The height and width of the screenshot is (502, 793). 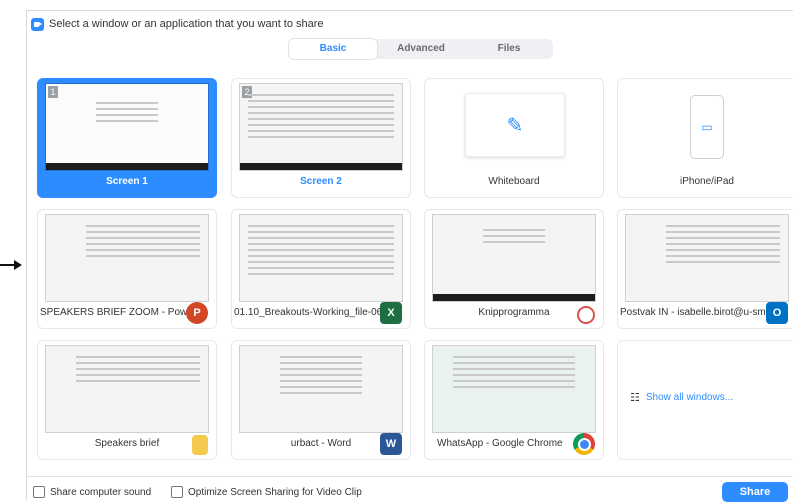 I want to click on share-option-snipping-tool: Knipprogramma, so click(x=514, y=269).